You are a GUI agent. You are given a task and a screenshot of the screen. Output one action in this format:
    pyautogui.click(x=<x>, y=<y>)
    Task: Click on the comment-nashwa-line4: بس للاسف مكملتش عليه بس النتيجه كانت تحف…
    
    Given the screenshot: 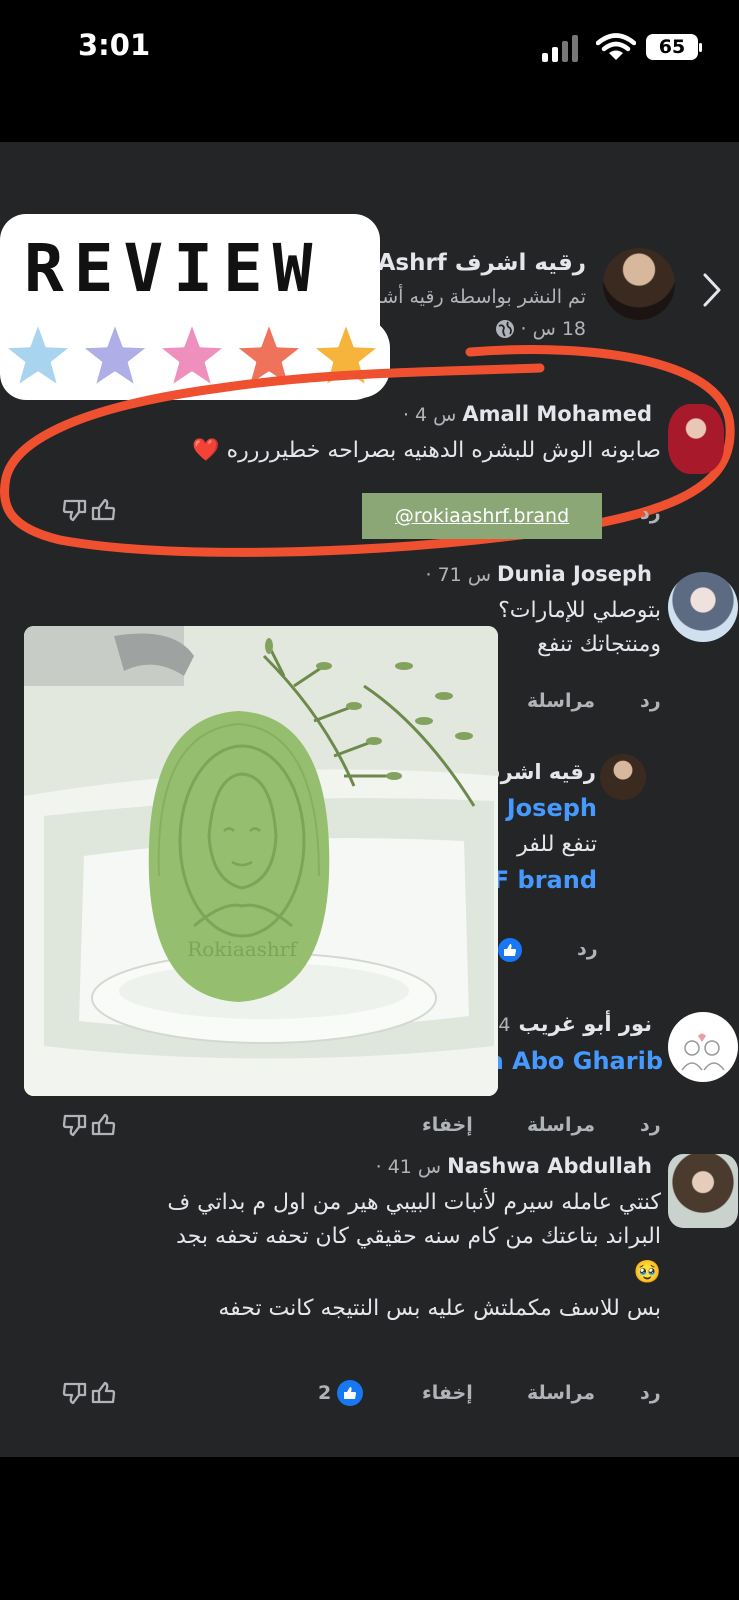 What is the action you would take?
    pyautogui.click(x=439, y=1308)
    